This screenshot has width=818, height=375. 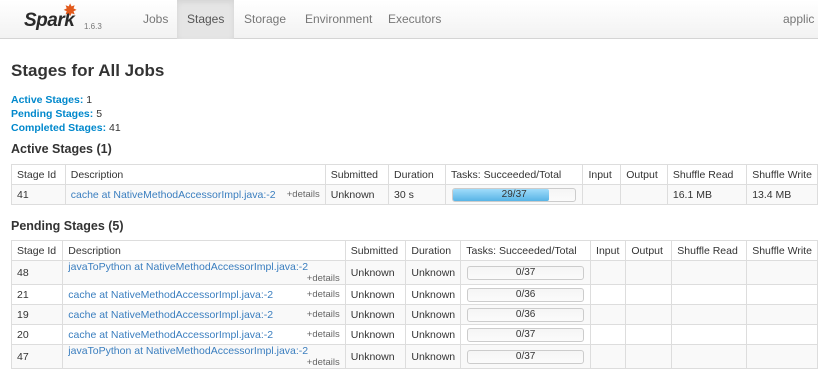 I want to click on pending-stages-link: Pending Stages:, so click(x=52, y=114).